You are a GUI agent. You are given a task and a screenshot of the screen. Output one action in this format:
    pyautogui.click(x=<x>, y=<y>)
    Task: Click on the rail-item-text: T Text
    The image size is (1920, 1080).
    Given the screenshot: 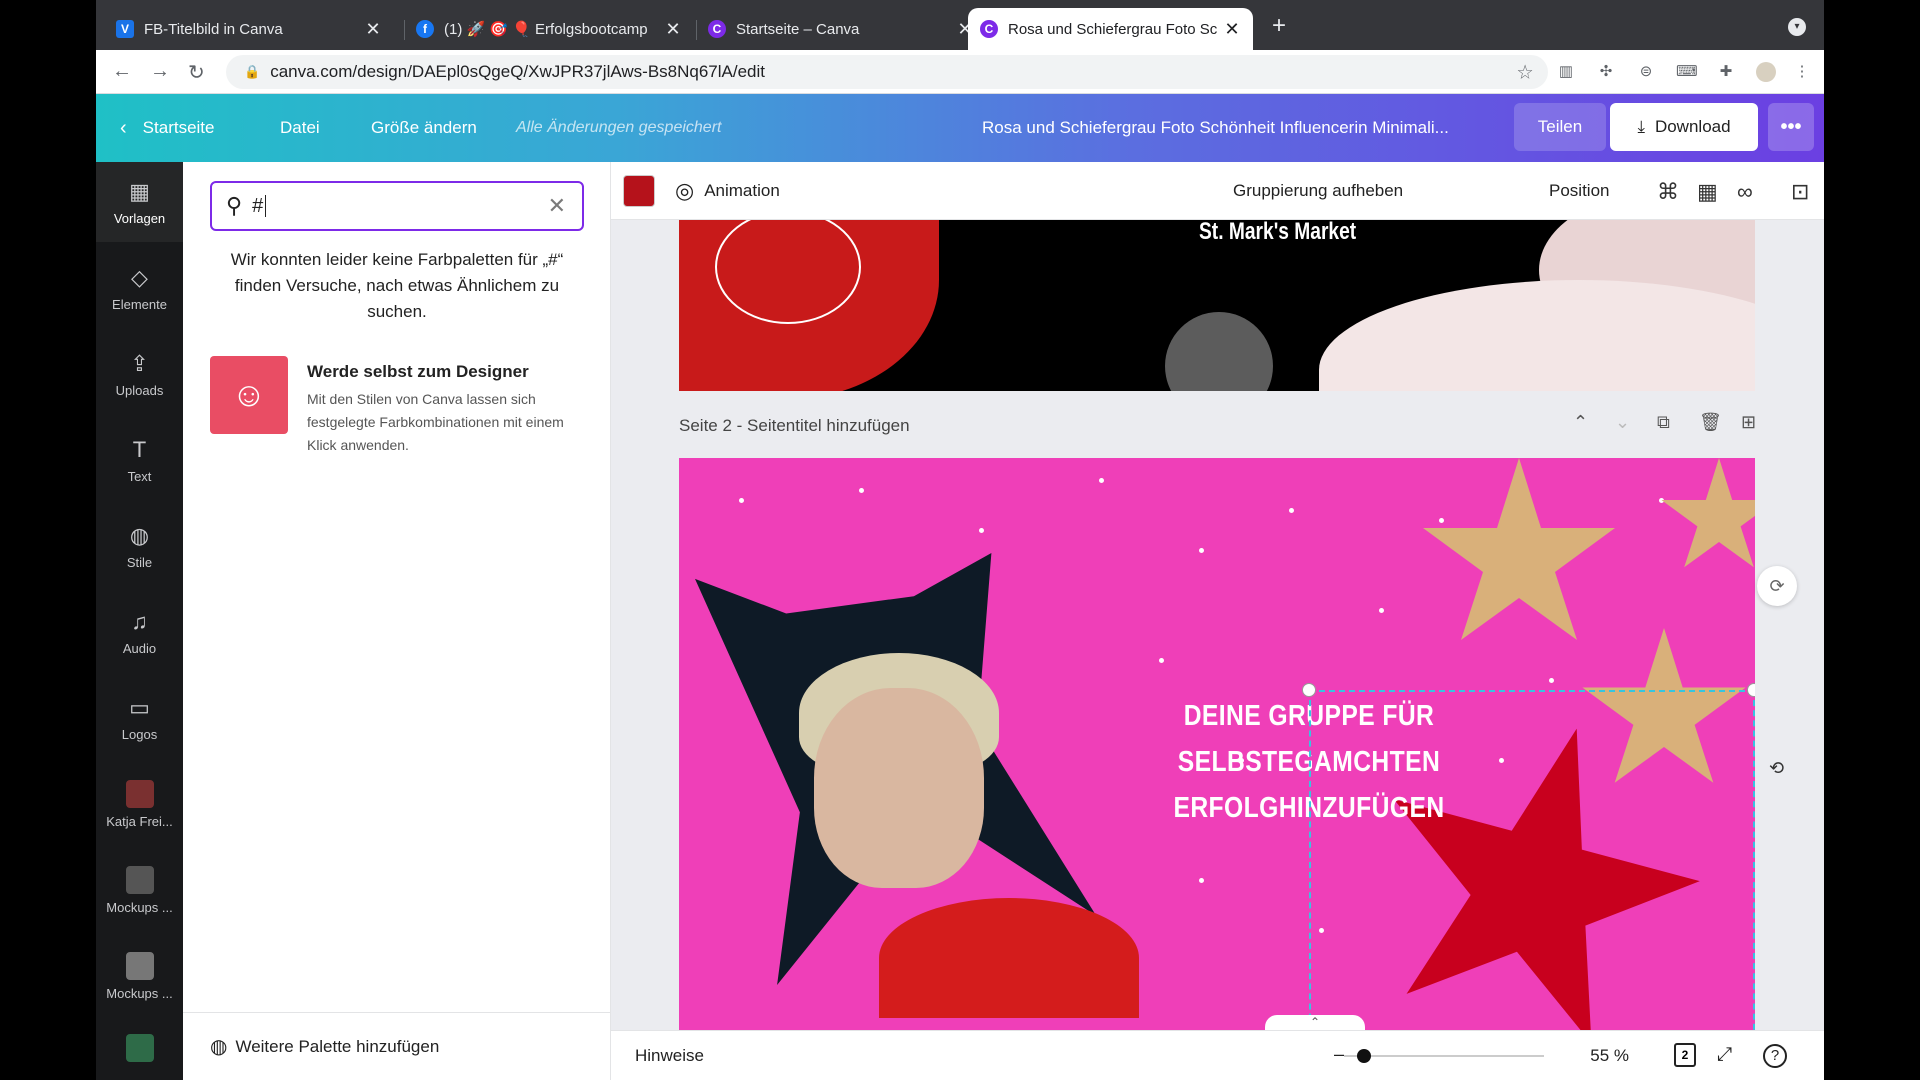 What is the action you would take?
    pyautogui.click(x=139, y=460)
    